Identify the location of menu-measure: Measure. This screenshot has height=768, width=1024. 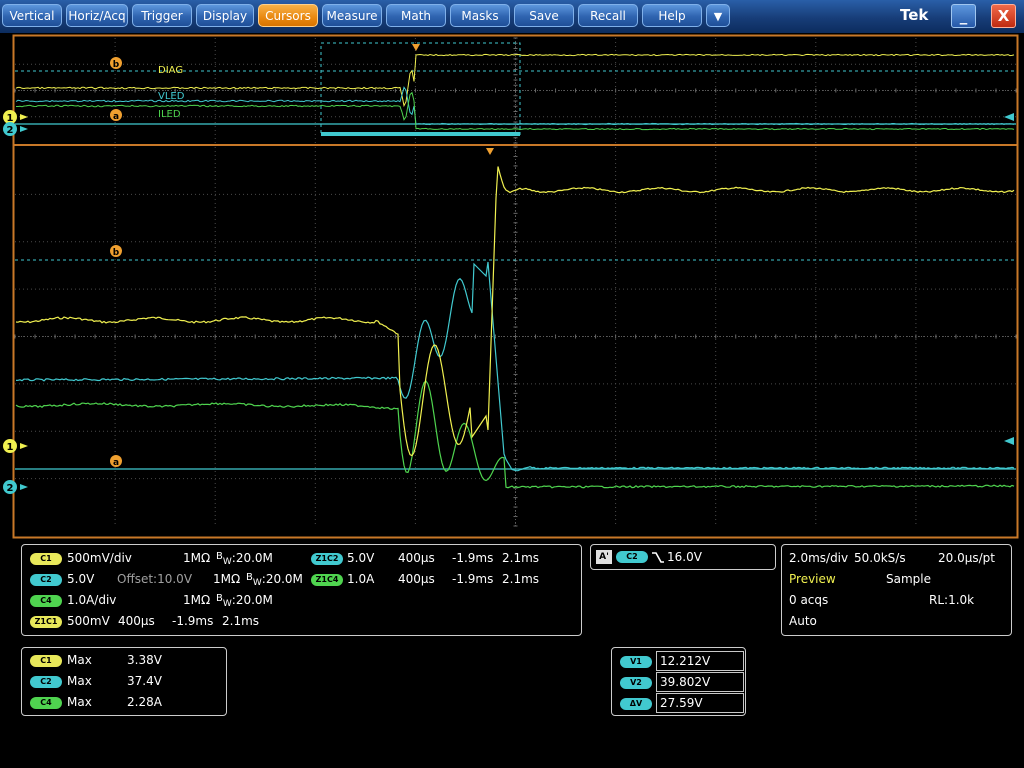
(352, 15).